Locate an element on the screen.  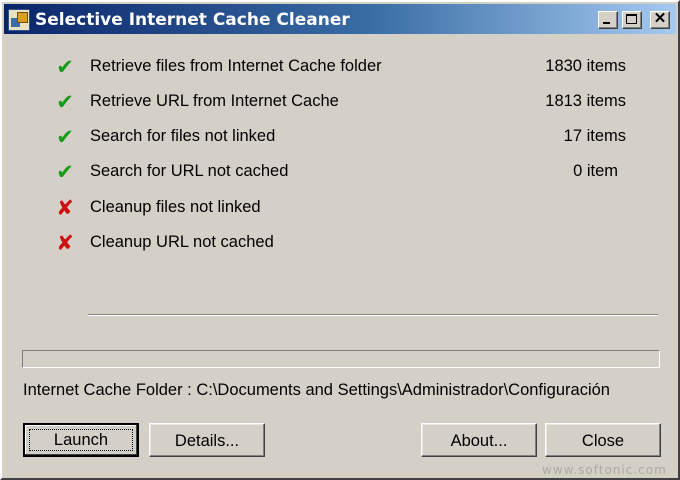
minimize-icon is located at coordinates (606, 23).